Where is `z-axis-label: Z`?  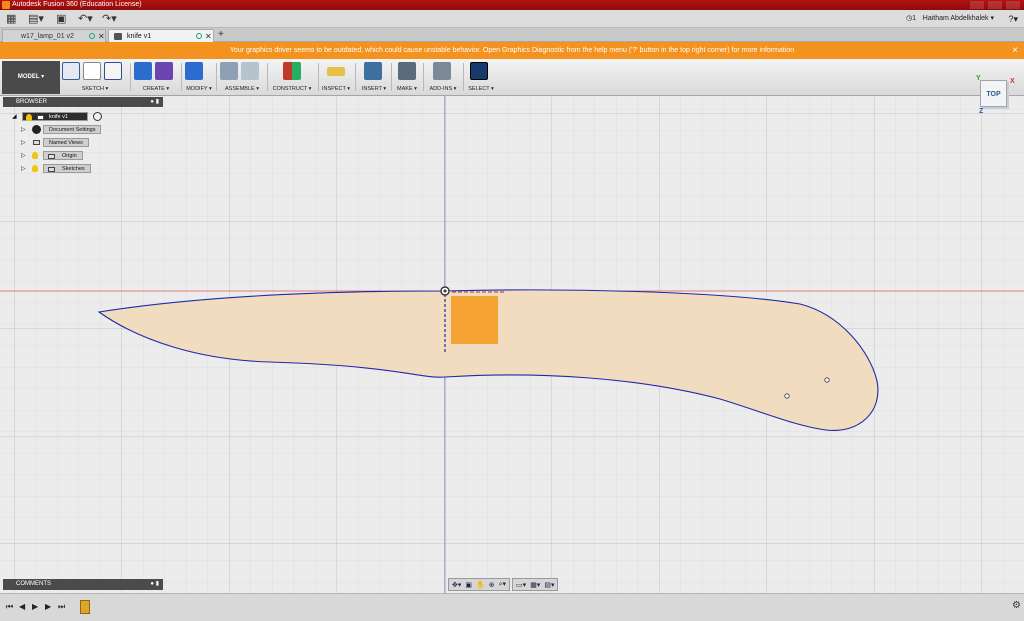 z-axis-label: Z is located at coordinates (981, 111).